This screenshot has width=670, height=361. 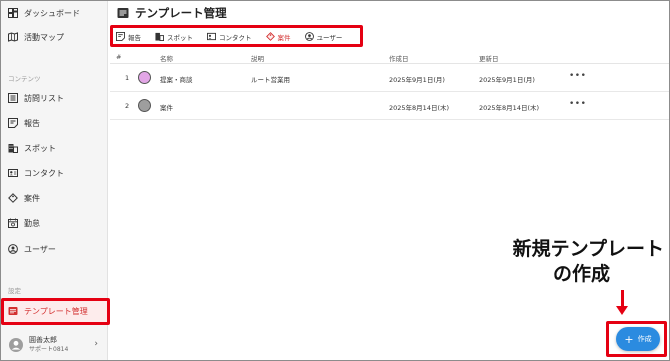 I want to click on sidebar-item-label: 報告, so click(x=32, y=123).